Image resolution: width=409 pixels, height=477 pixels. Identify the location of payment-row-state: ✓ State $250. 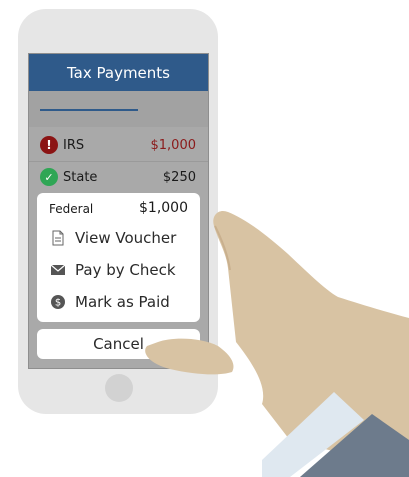
(118, 178).